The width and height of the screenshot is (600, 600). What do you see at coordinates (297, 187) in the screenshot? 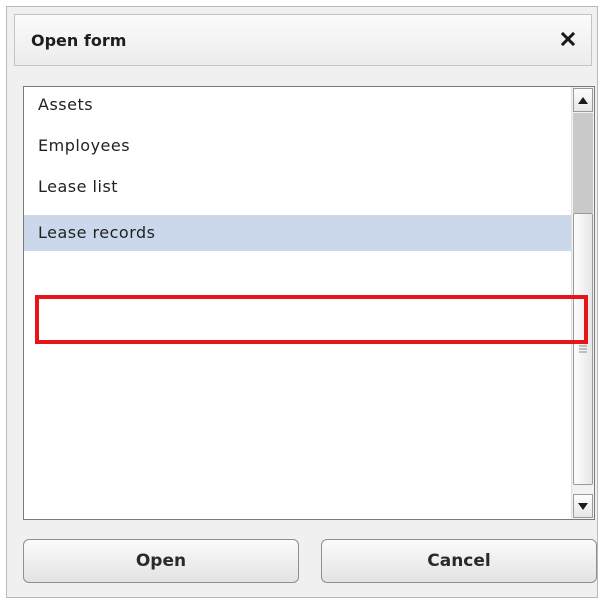
I see `list-item-lease-list: Lease list` at bounding box center [297, 187].